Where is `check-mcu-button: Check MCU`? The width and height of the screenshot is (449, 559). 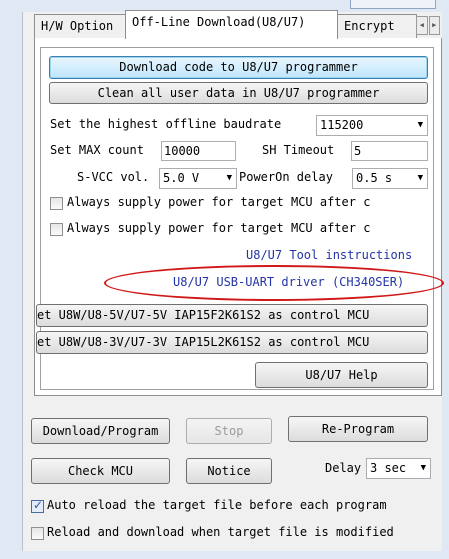 check-mcu-button: Check MCU is located at coordinates (100, 471).